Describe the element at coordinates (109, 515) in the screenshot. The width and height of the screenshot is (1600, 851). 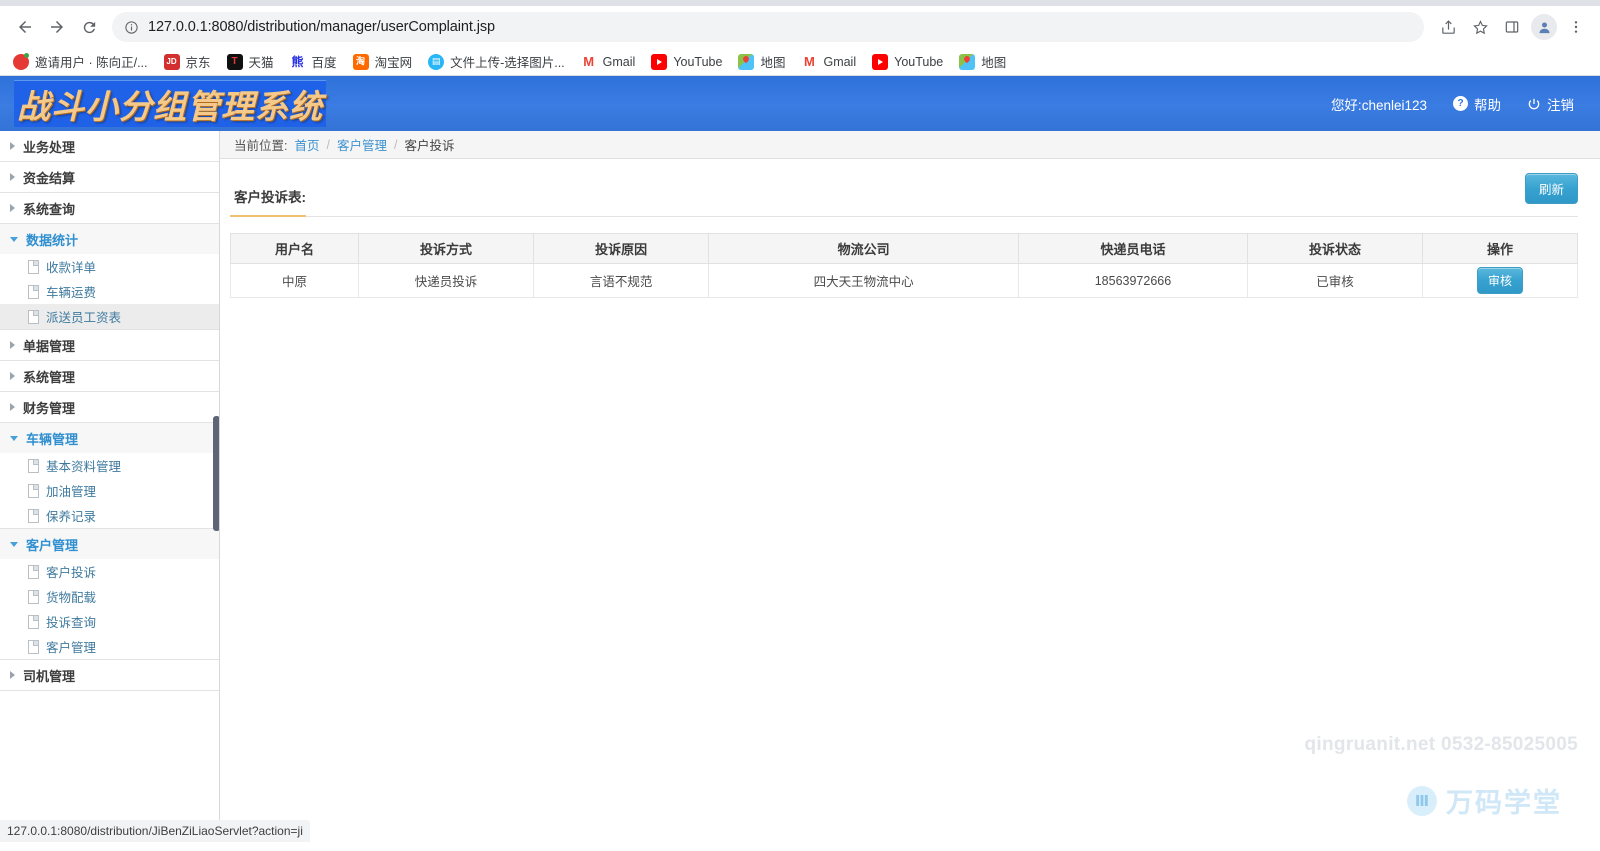
I see `sidebar-item: 保养记录` at that location.